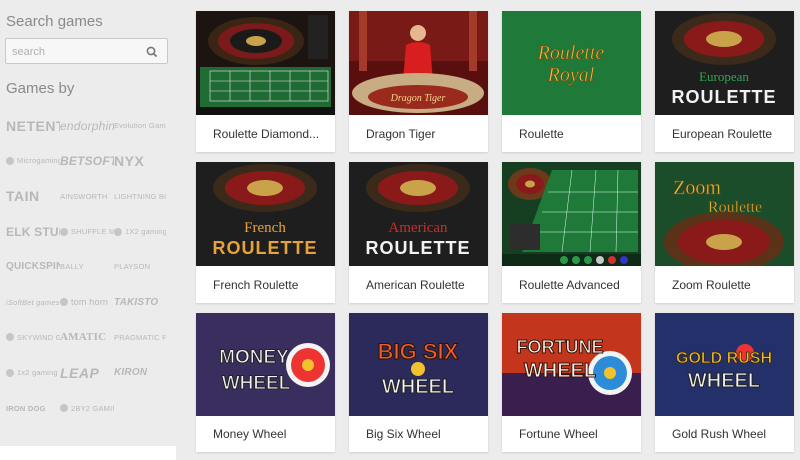 This screenshot has width=800, height=460. I want to click on game-art-text: European, so click(724, 76).